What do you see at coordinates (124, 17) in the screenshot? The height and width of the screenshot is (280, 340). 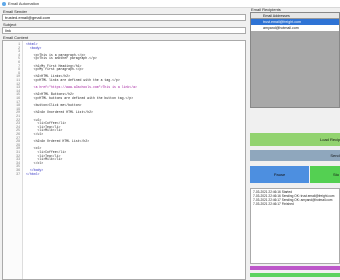 I see `sender-input: trusted.email@gmail.com` at bounding box center [124, 17].